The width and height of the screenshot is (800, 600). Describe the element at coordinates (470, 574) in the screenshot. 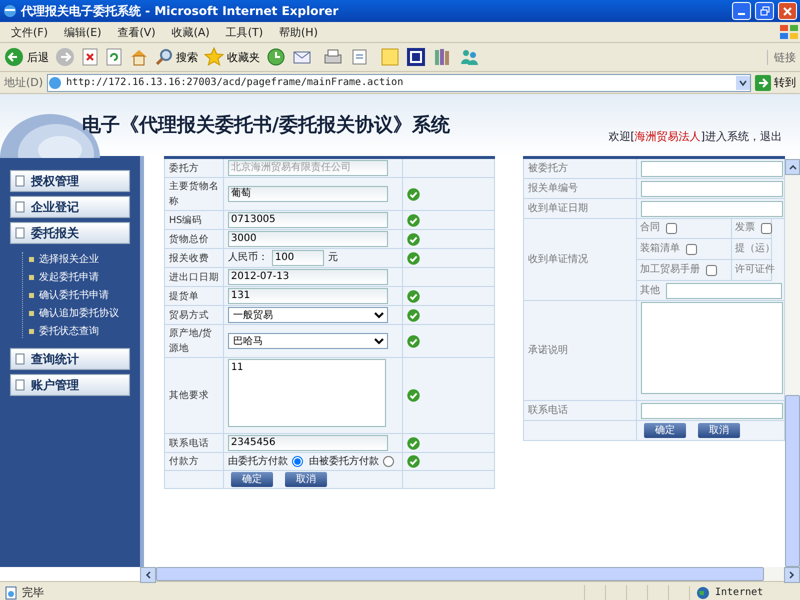

I see `horizontal-scrollbar` at that location.